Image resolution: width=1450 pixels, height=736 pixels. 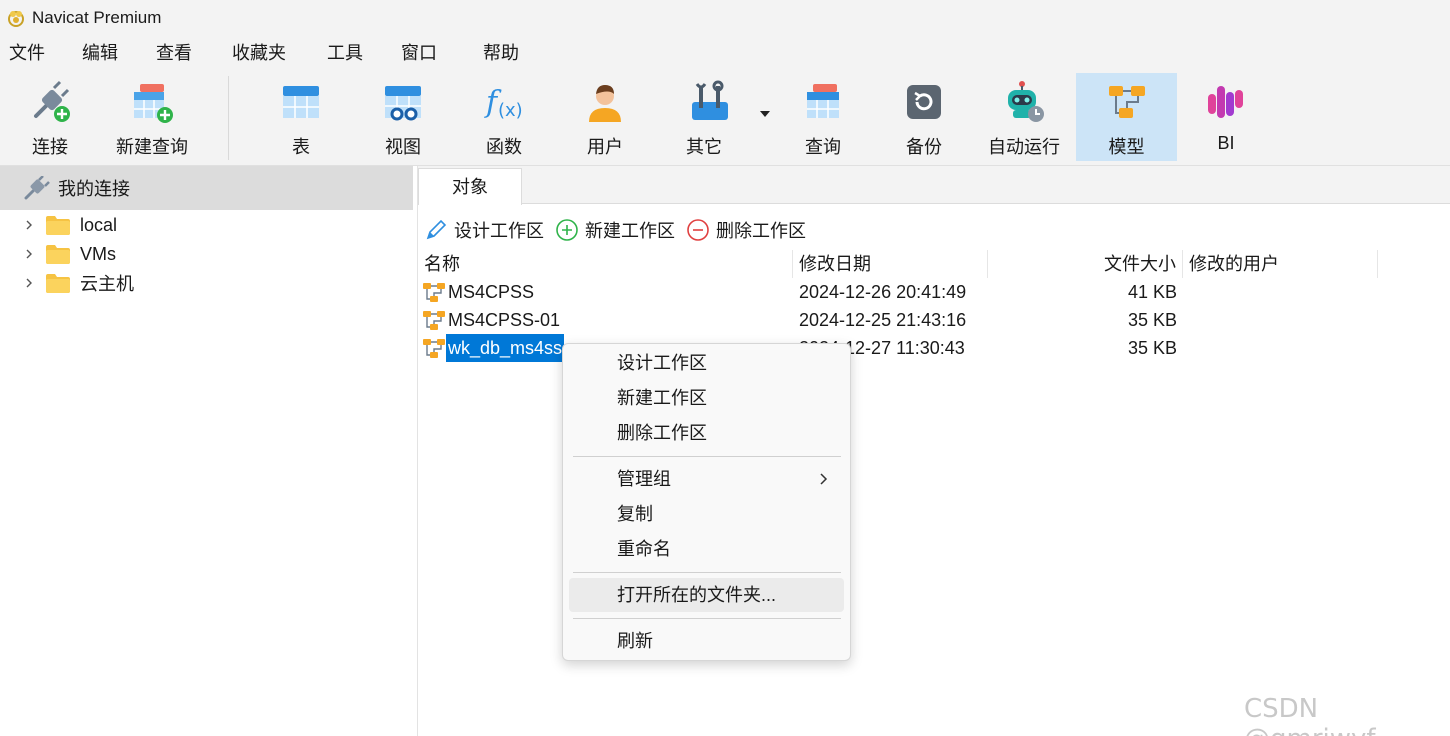 I want to click on row-date: 2024-12-26 20:41:49, so click(x=883, y=292).